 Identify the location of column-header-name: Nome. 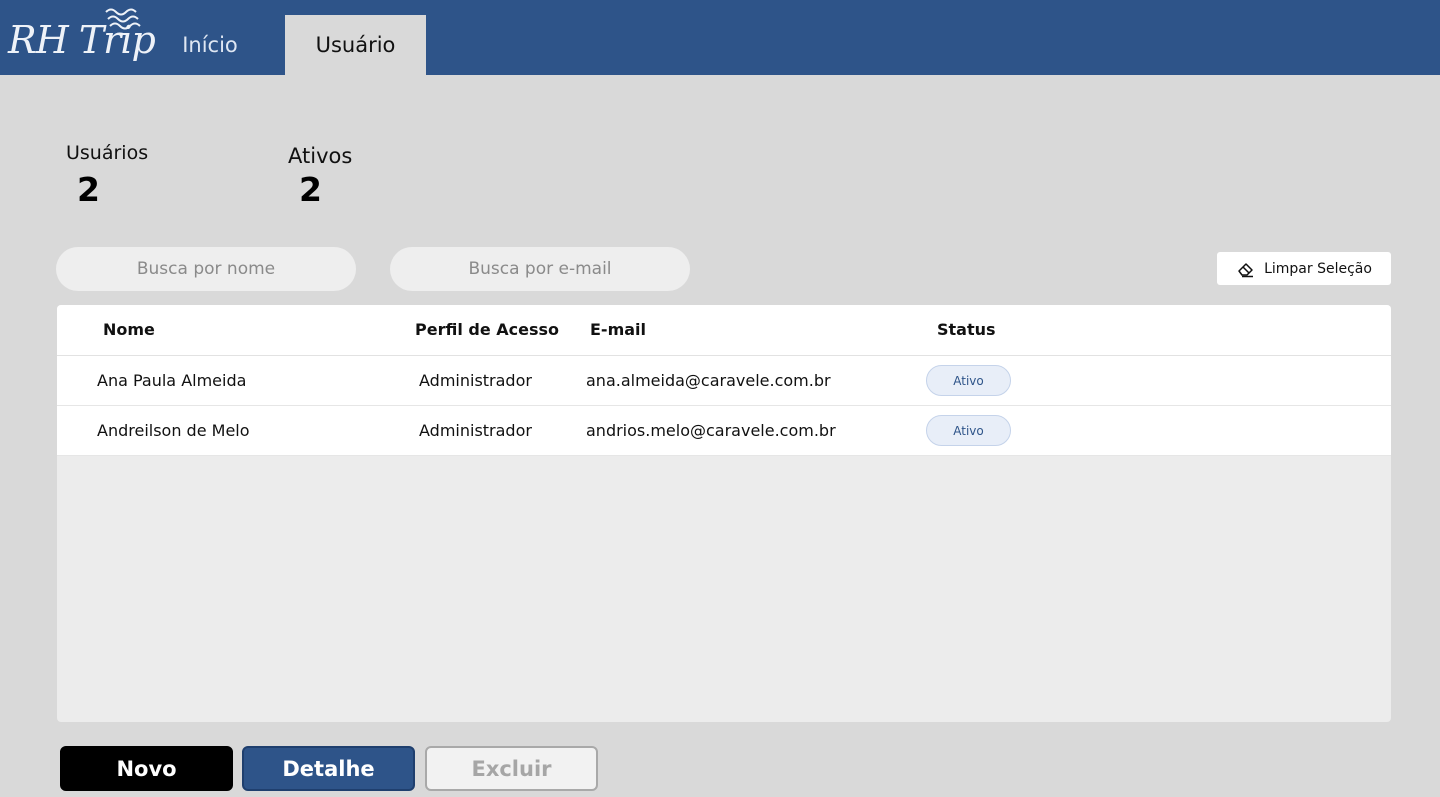
(129, 329).